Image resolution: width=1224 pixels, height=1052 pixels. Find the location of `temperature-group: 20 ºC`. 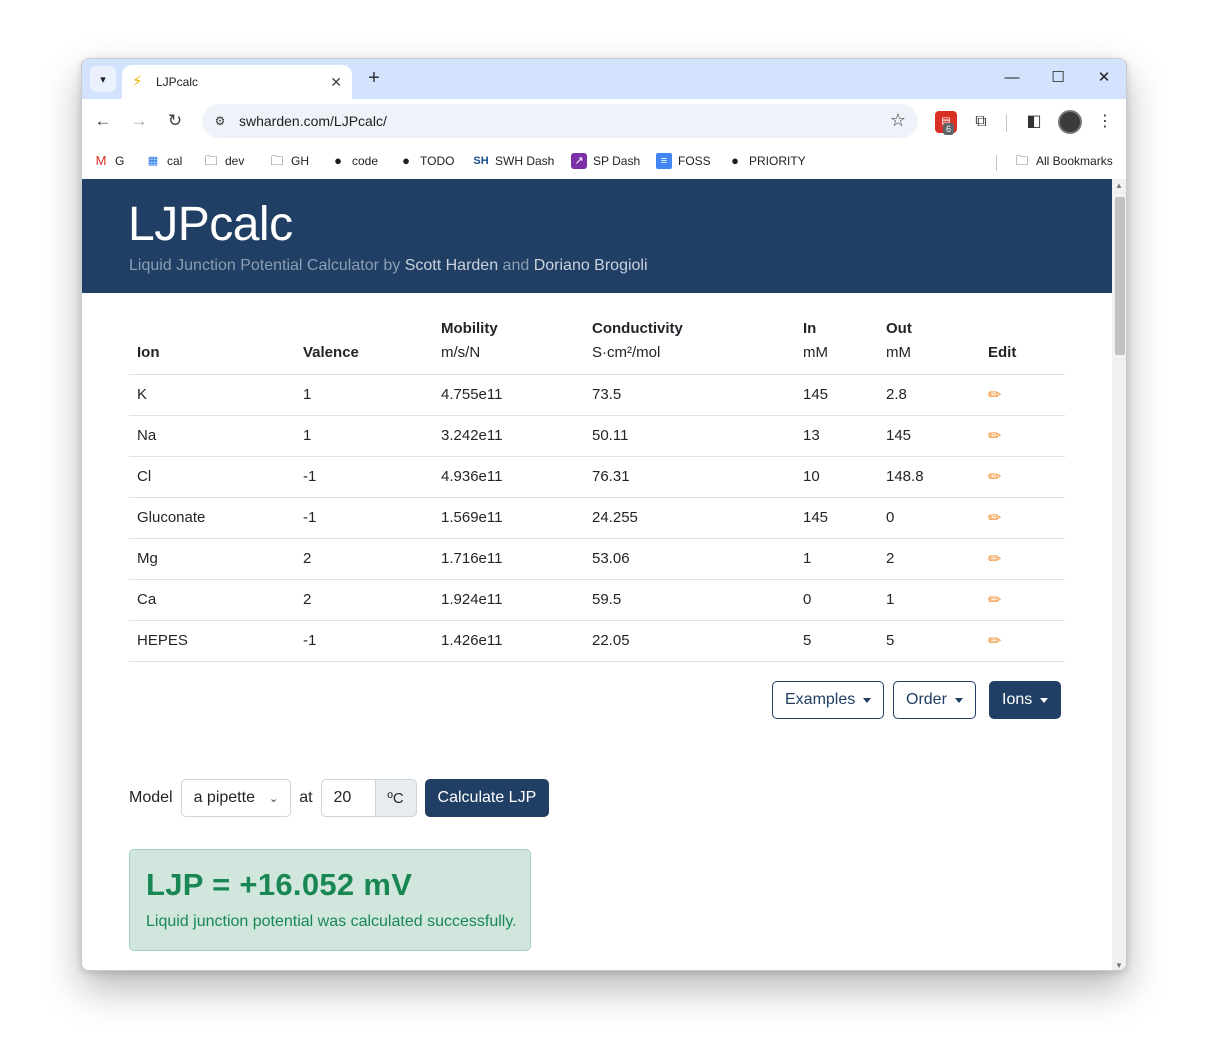

temperature-group: 20 ºC is located at coordinates (368, 798).